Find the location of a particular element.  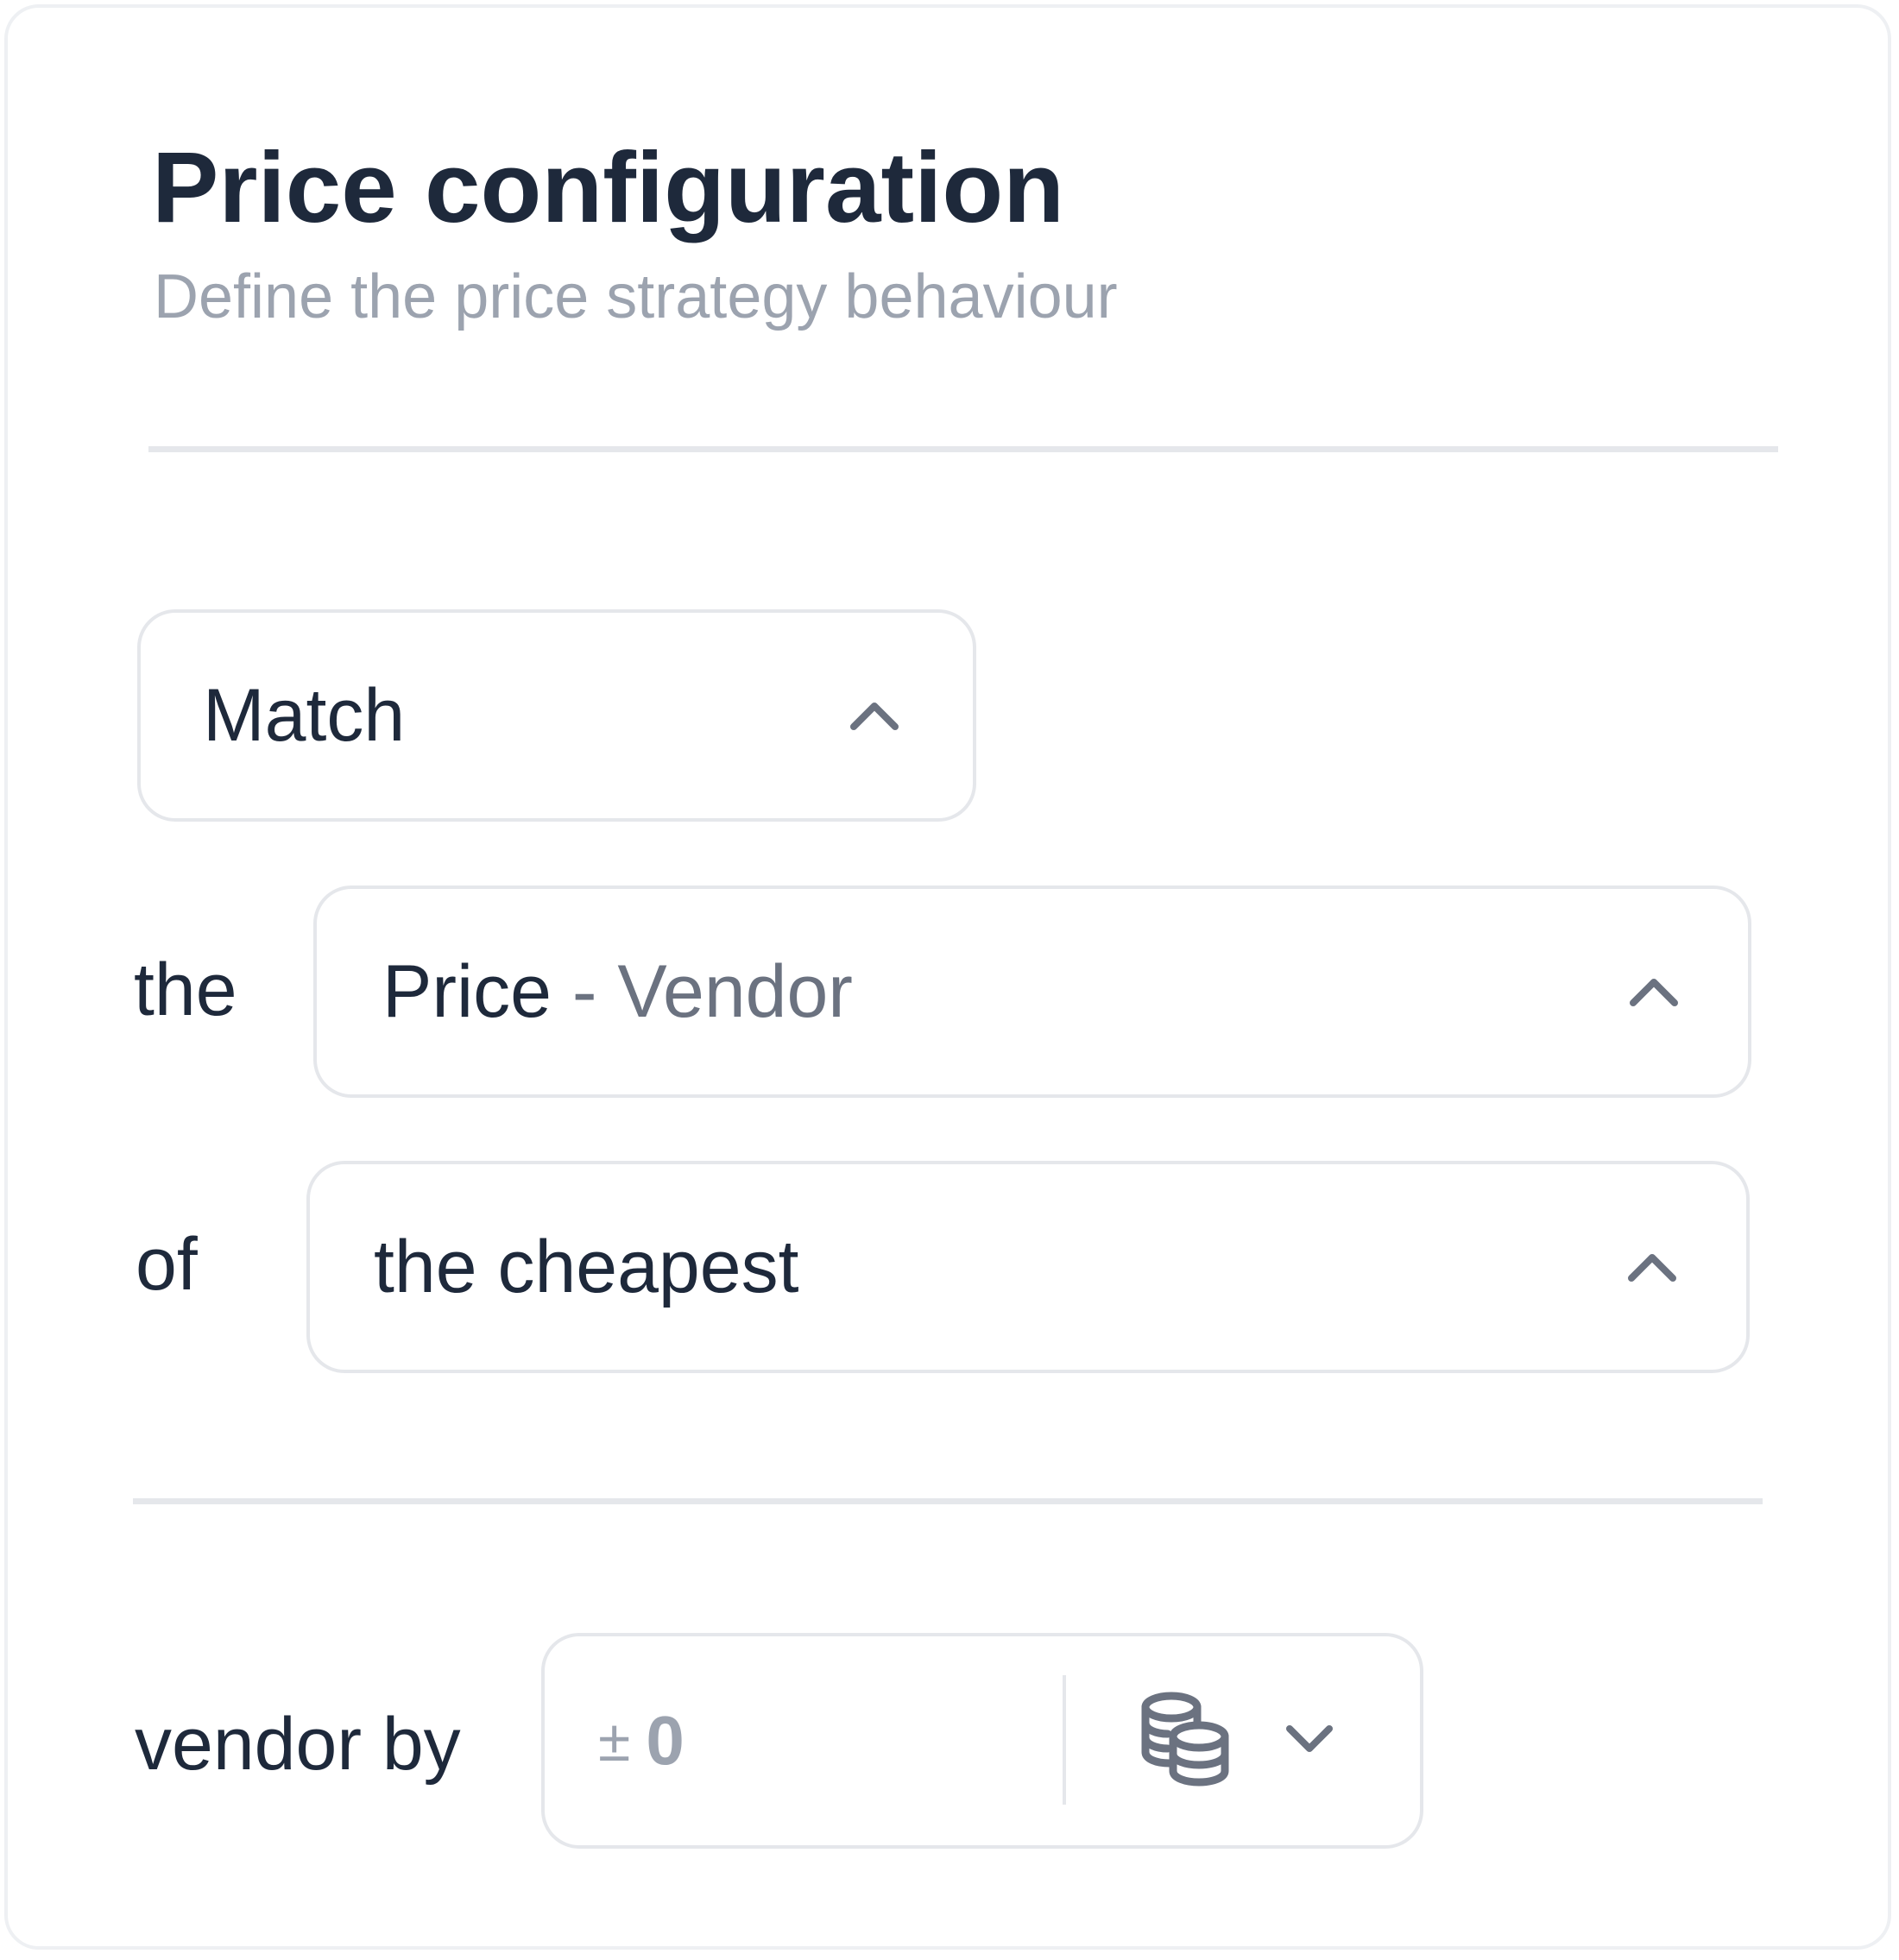

page-subtitle: Define the price strategy behaviour is located at coordinates (636, 297).